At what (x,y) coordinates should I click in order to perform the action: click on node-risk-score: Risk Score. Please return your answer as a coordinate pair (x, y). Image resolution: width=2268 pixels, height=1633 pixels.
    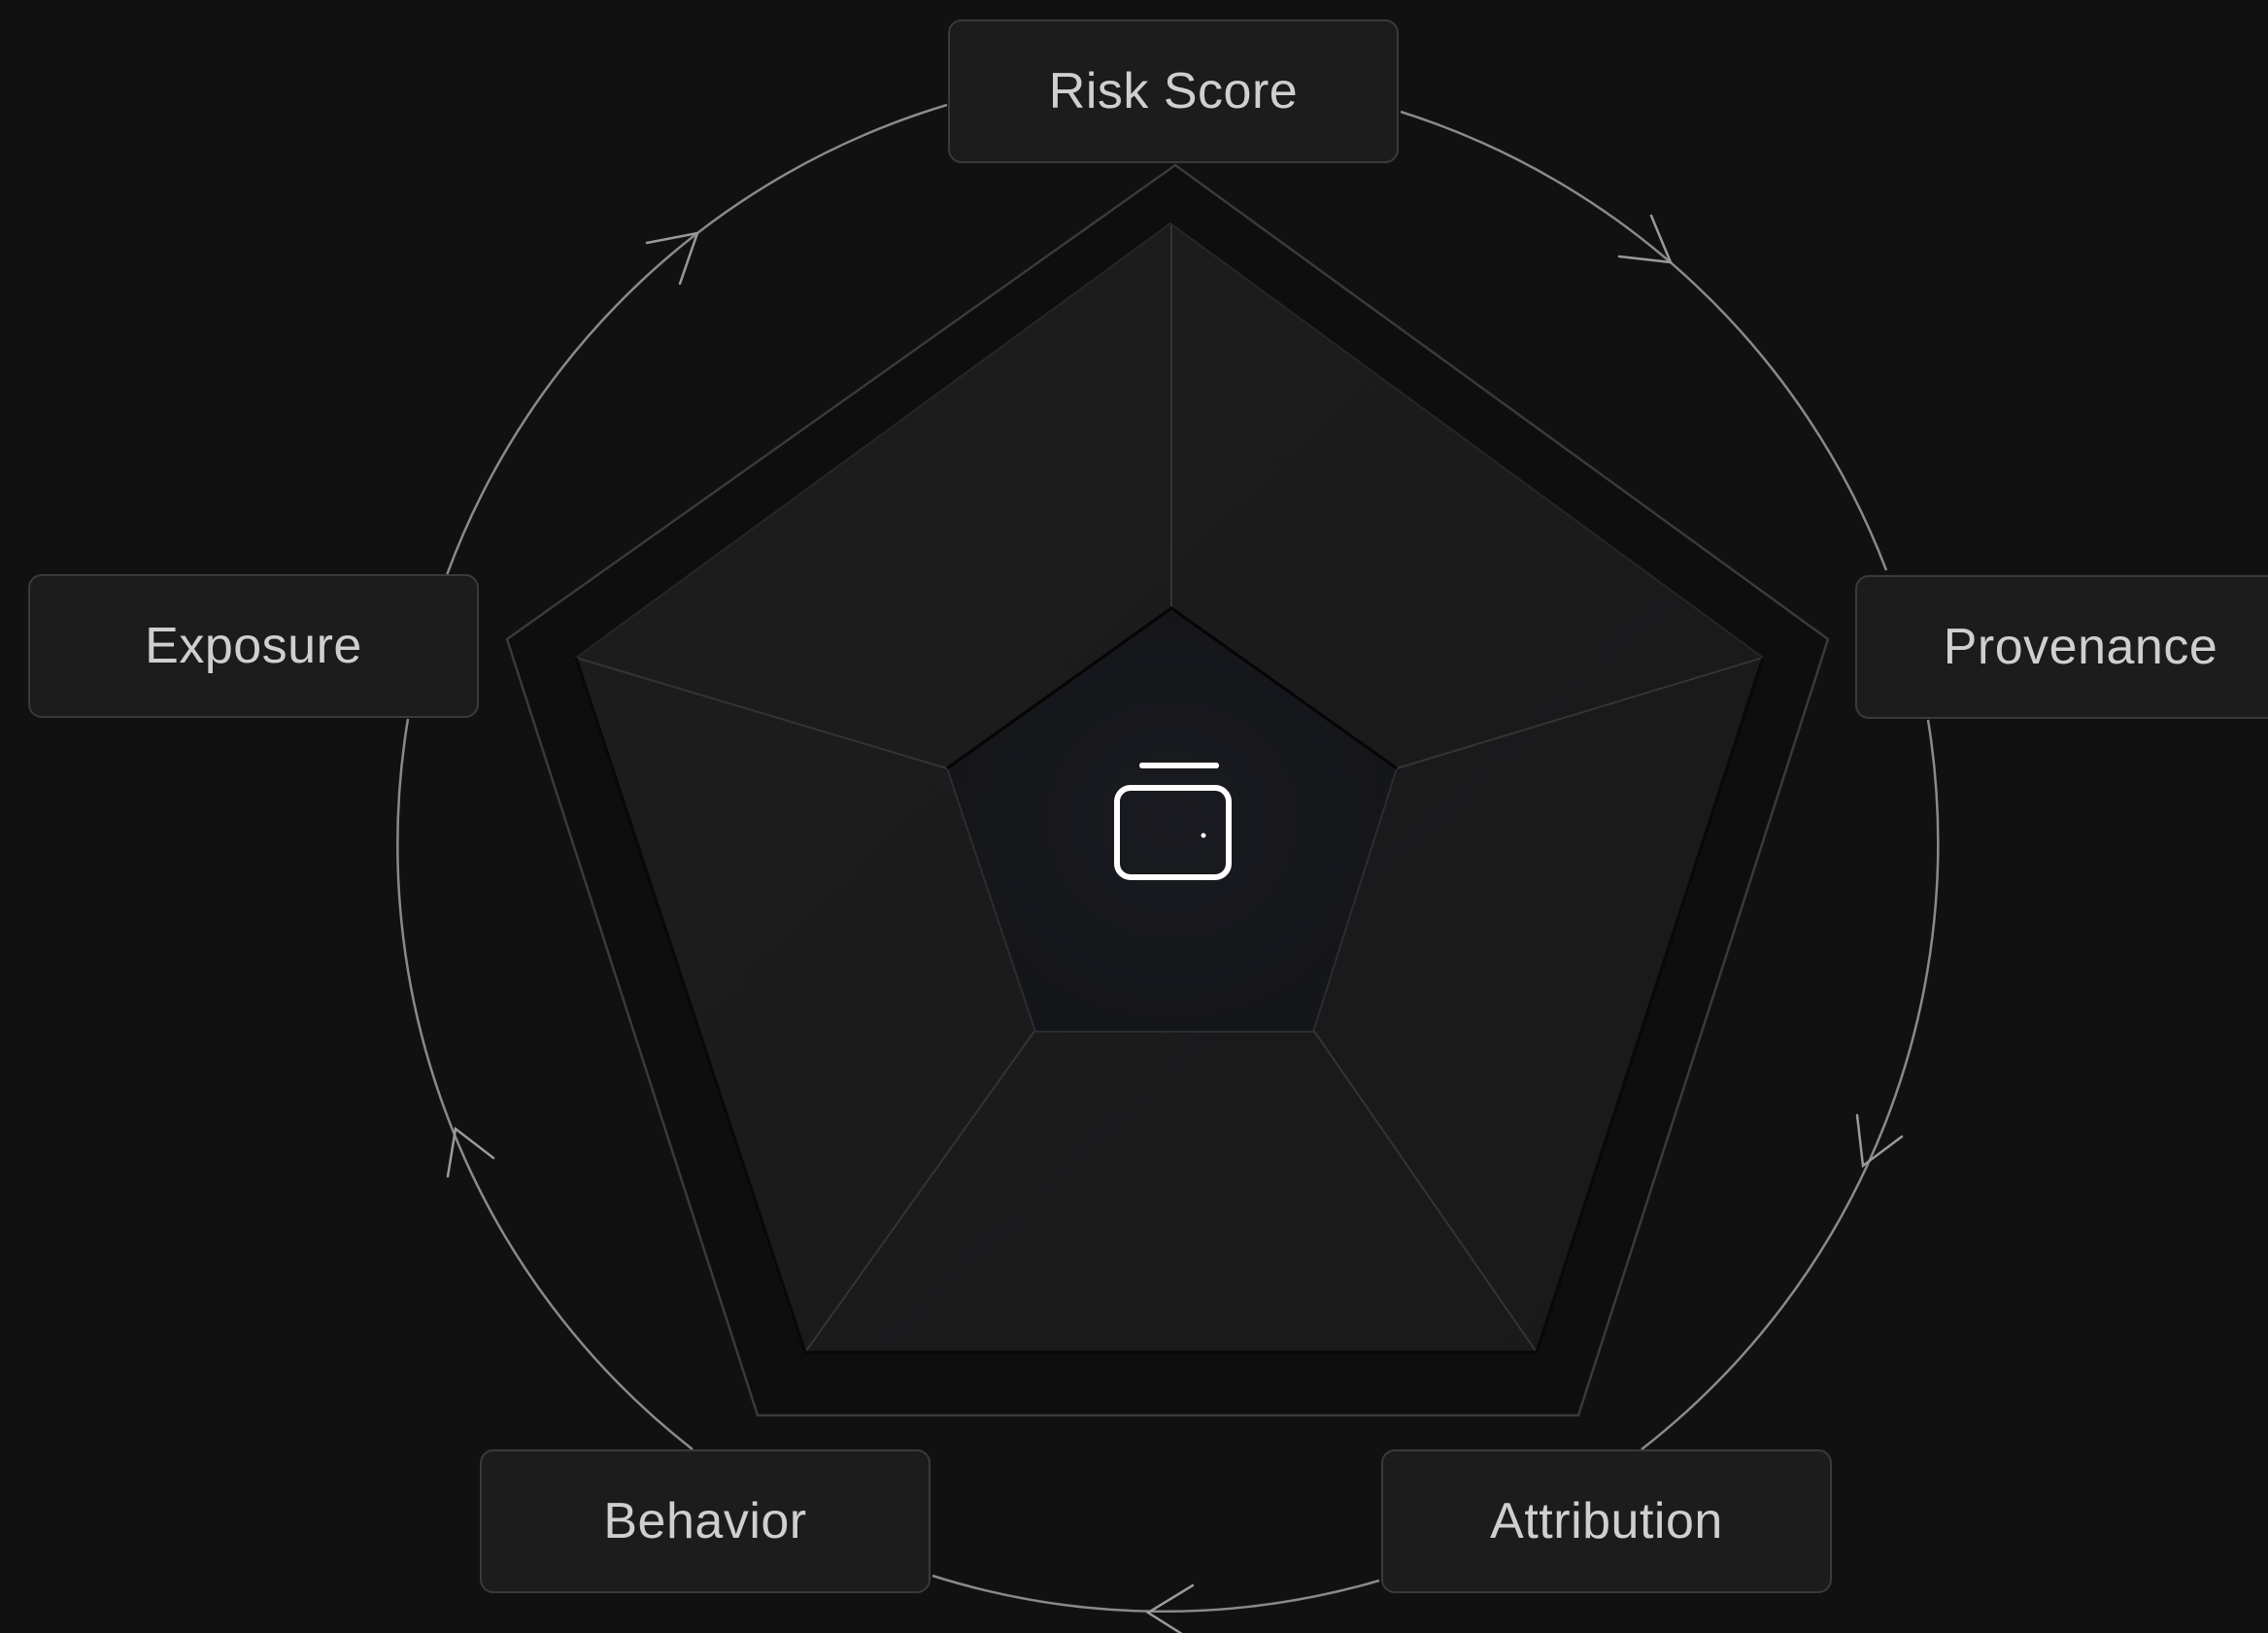
    Looking at the image, I should click on (1173, 91).